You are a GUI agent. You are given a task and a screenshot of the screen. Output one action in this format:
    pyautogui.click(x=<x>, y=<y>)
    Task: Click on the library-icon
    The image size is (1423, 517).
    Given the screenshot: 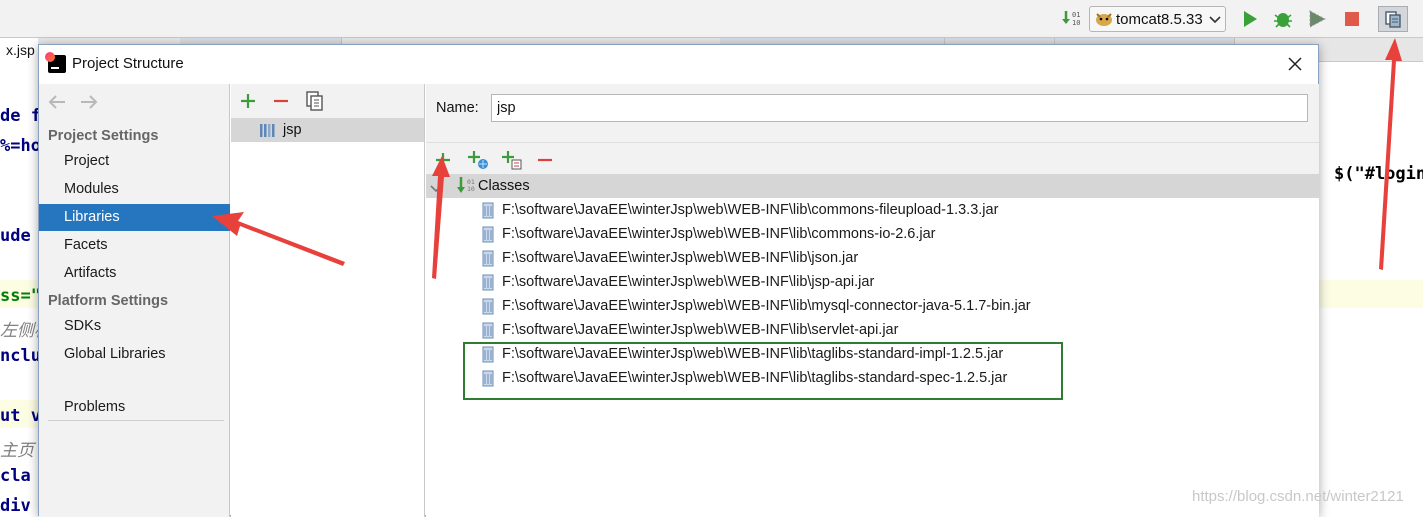 What is the action you would take?
    pyautogui.click(x=269, y=132)
    